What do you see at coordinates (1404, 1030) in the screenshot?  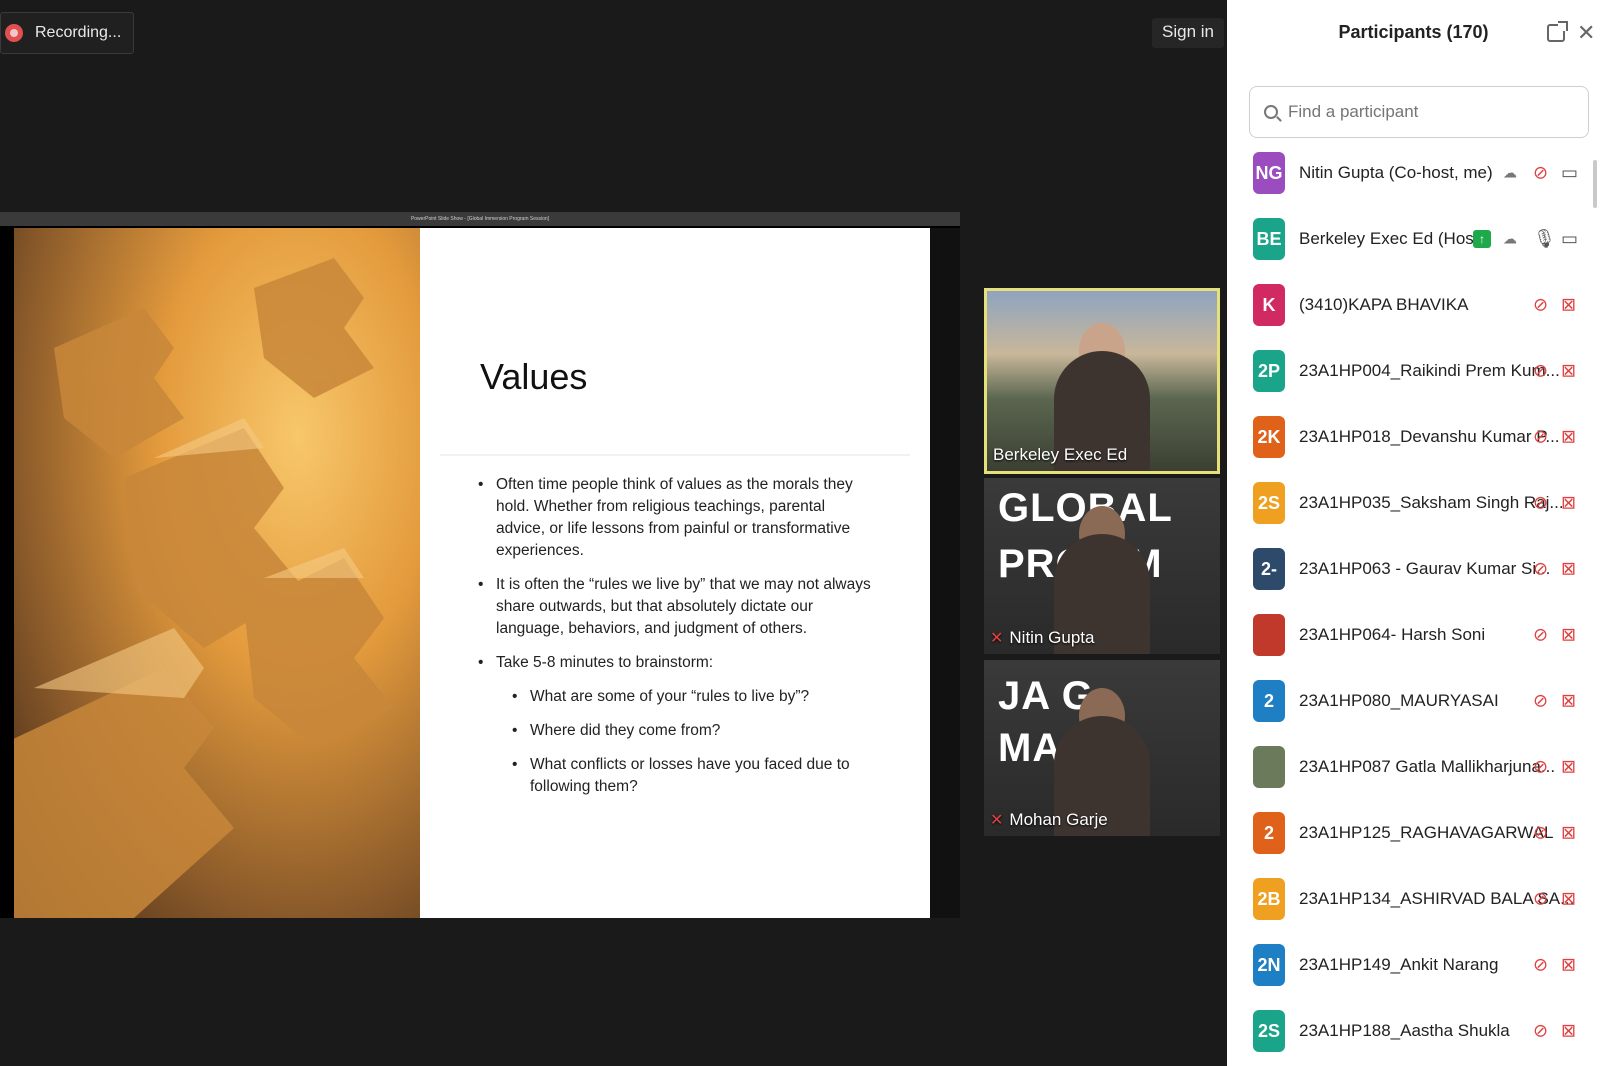 I see `participant-name: 23A1HP188_Aastha Shukla` at bounding box center [1404, 1030].